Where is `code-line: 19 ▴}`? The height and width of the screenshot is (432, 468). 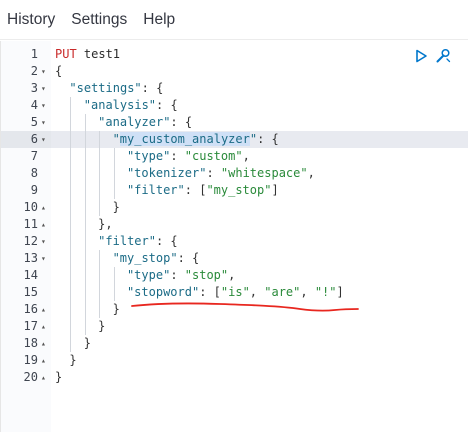 code-line: 19 ▴} is located at coordinates (234, 360).